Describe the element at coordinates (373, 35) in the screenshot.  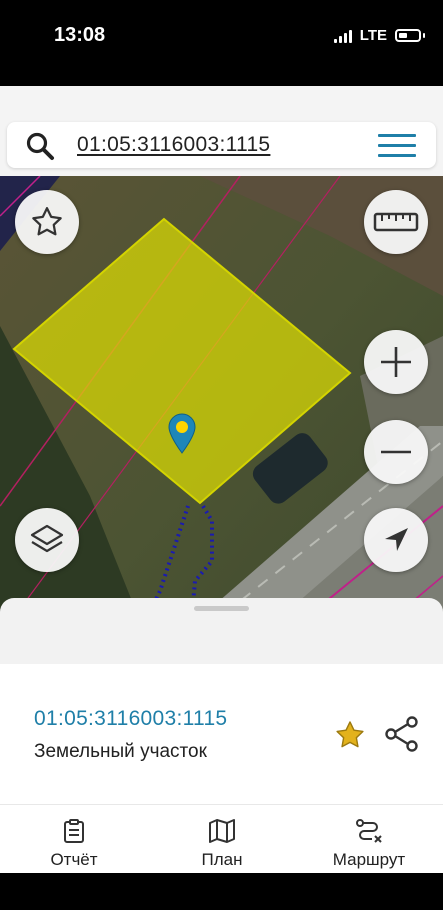
I see `network-type: LTE` at that location.